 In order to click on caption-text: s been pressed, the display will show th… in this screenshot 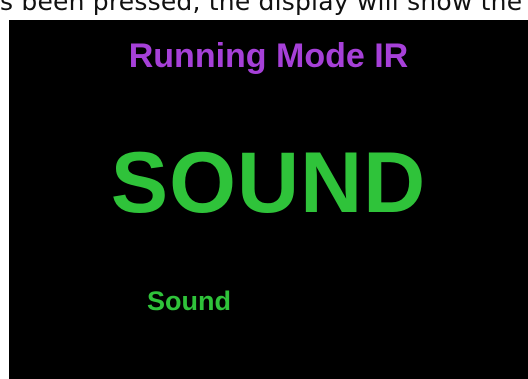, I will do `click(261, 8)`.